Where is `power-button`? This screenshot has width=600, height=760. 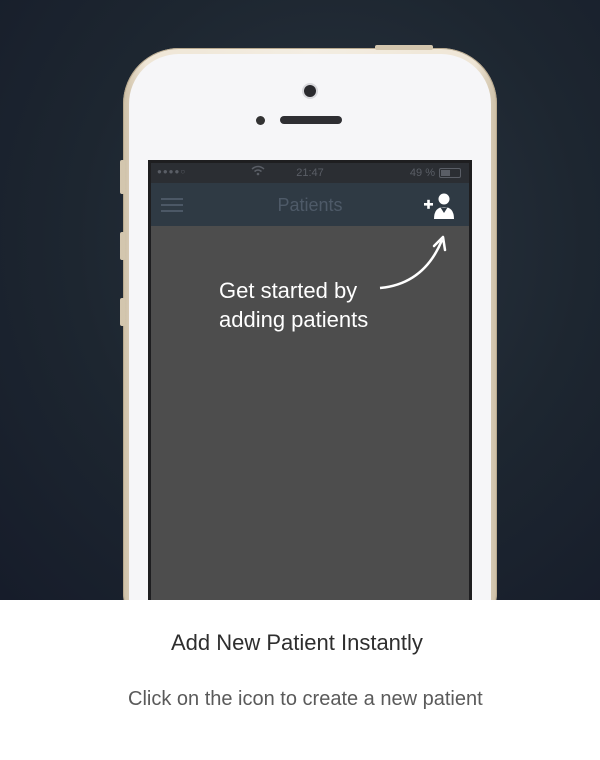 power-button is located at coordinates (404, 47).